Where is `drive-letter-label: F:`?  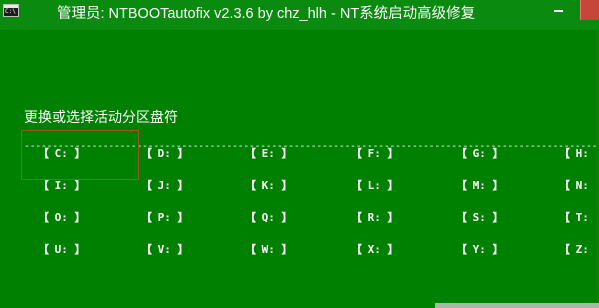
drive-letter-label: F: is located at coordinates (374, 153).